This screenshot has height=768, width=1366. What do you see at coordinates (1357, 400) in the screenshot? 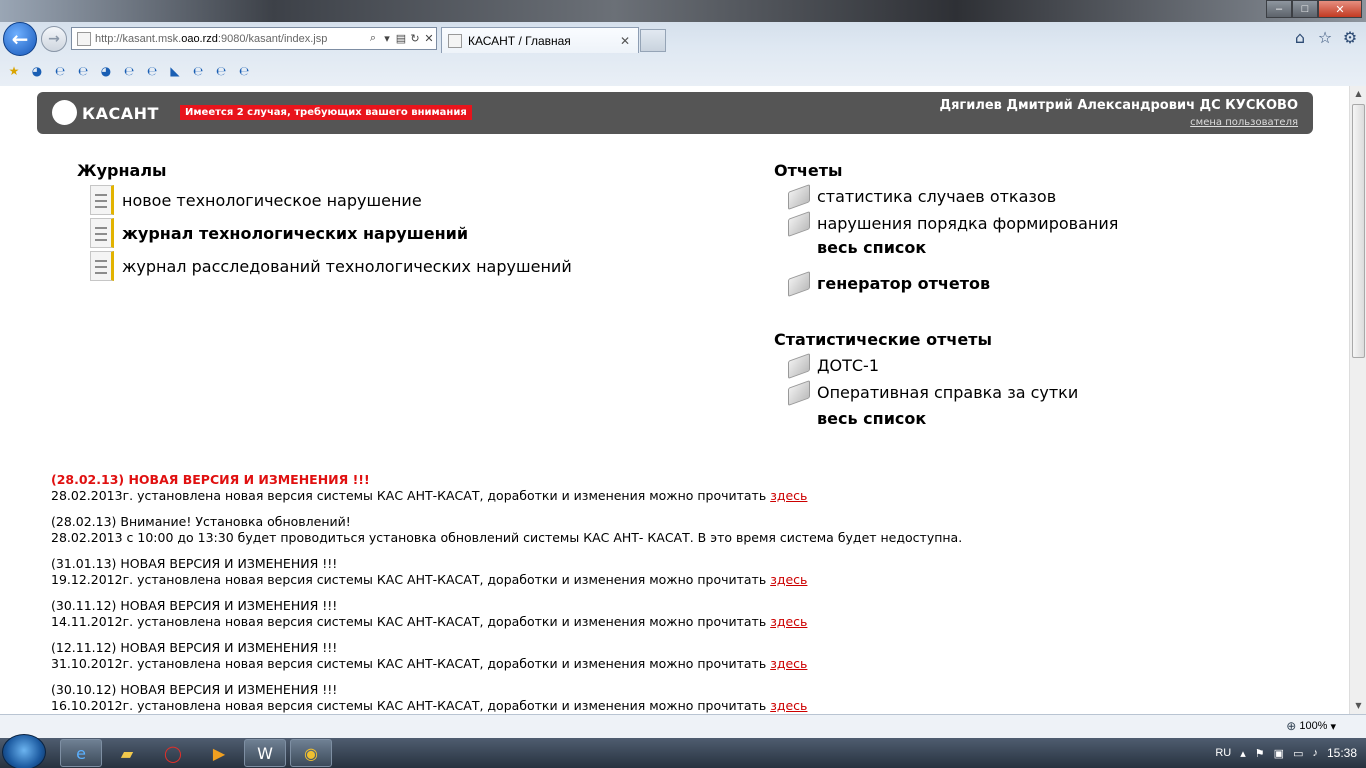
I see `vertical-scrollbar: ▲ ▼` at bounding box center [1357, 400].